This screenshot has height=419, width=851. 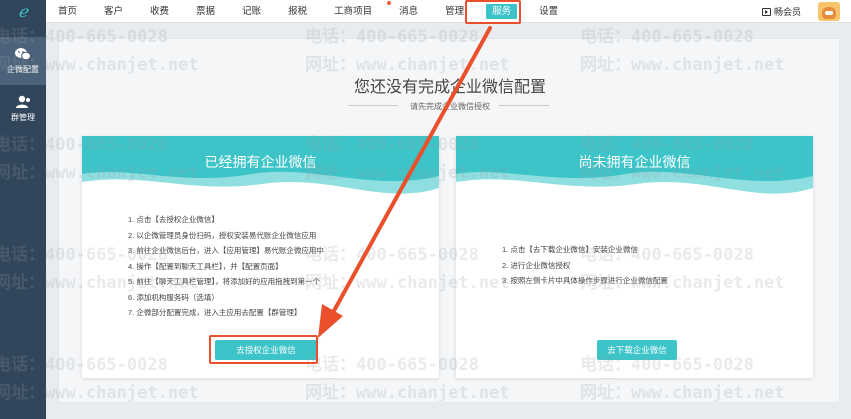 I want to click on nav-messages: 消息, so click(x=403, y=11).